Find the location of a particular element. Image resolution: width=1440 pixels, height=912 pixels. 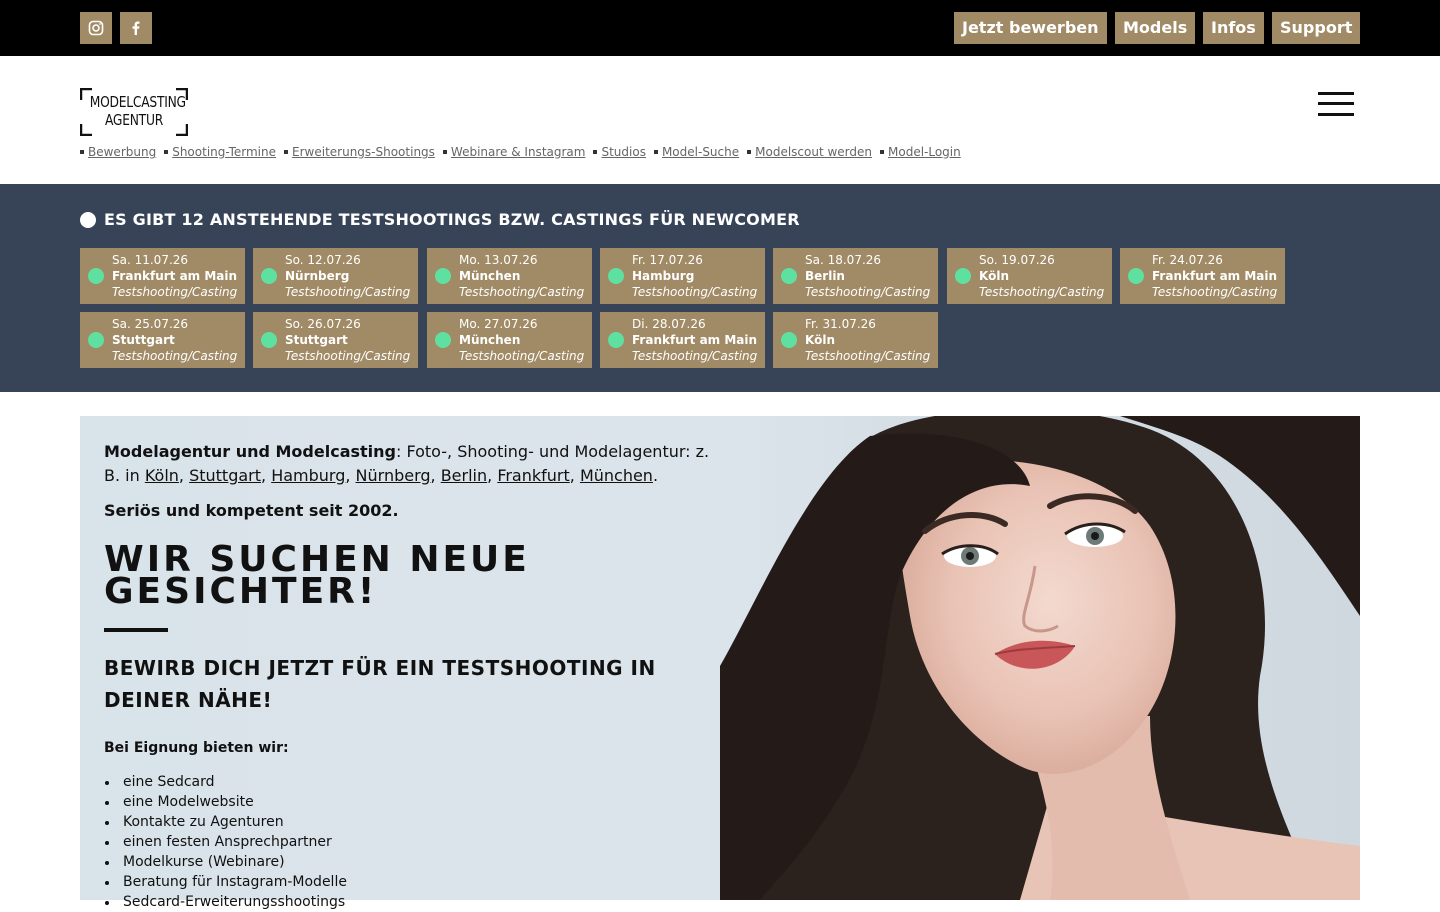

divider is located at coordinates (136, 630).